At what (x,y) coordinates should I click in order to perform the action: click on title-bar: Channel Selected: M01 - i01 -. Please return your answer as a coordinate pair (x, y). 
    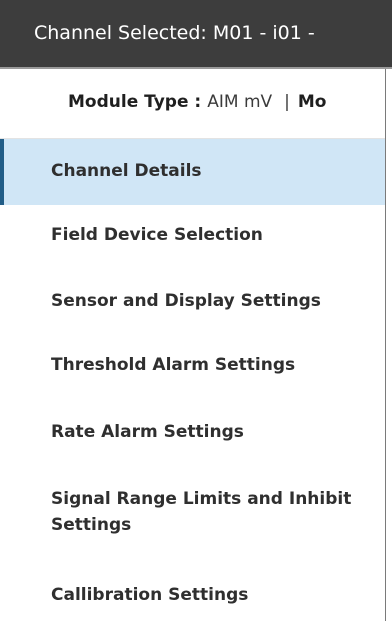
    Looking at the image, I should click on (196, 34).